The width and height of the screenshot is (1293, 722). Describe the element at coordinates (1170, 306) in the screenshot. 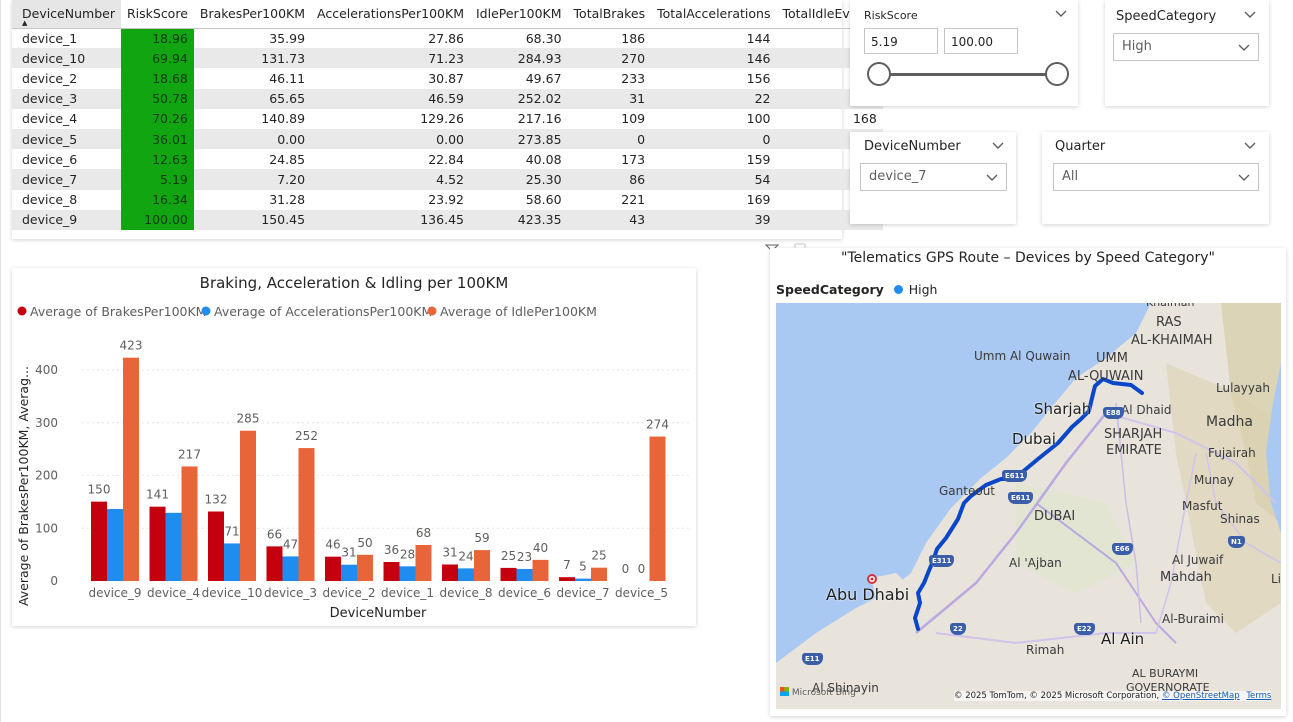

I see `map-place-label: Khaiman` at that location.